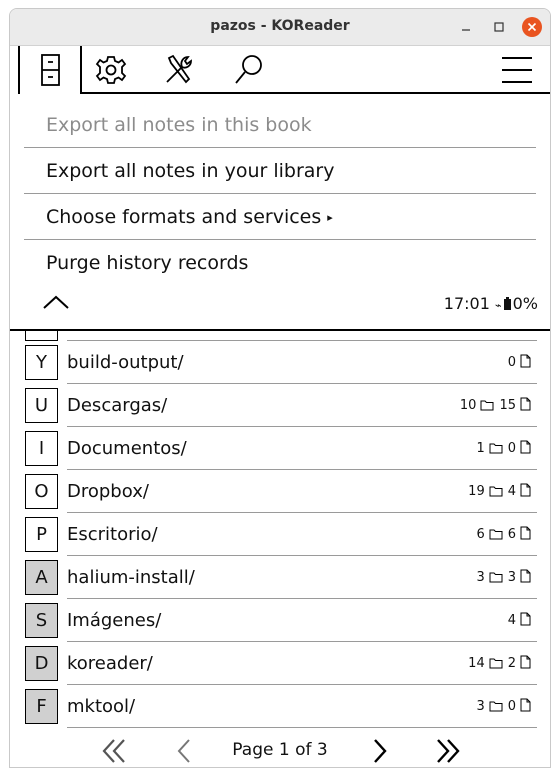  I want to click on folder-name: Descargas/, so click(117, 405).